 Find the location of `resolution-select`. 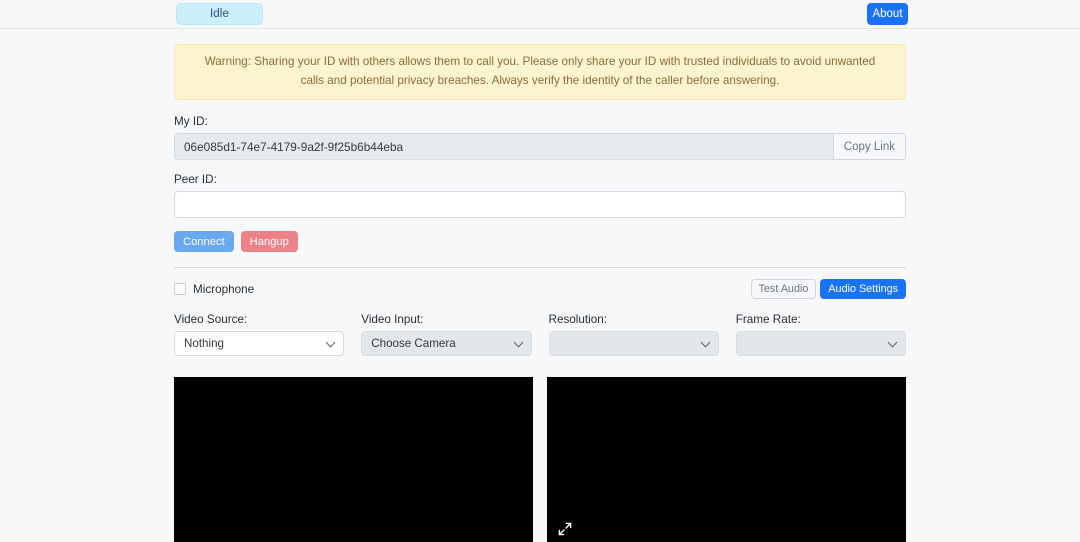

resolution-select is located at coordinates (633, 343).